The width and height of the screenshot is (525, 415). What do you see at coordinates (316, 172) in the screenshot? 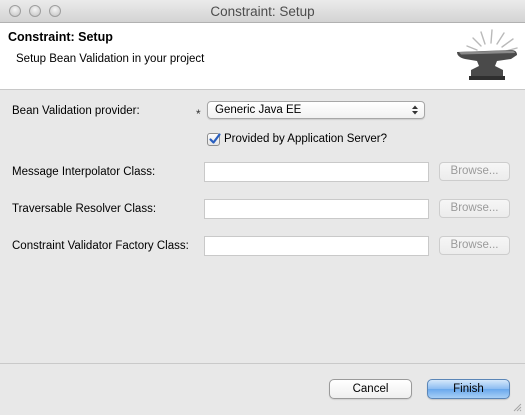
I see `message-interpolator-input` at bounding box center [316, 172].